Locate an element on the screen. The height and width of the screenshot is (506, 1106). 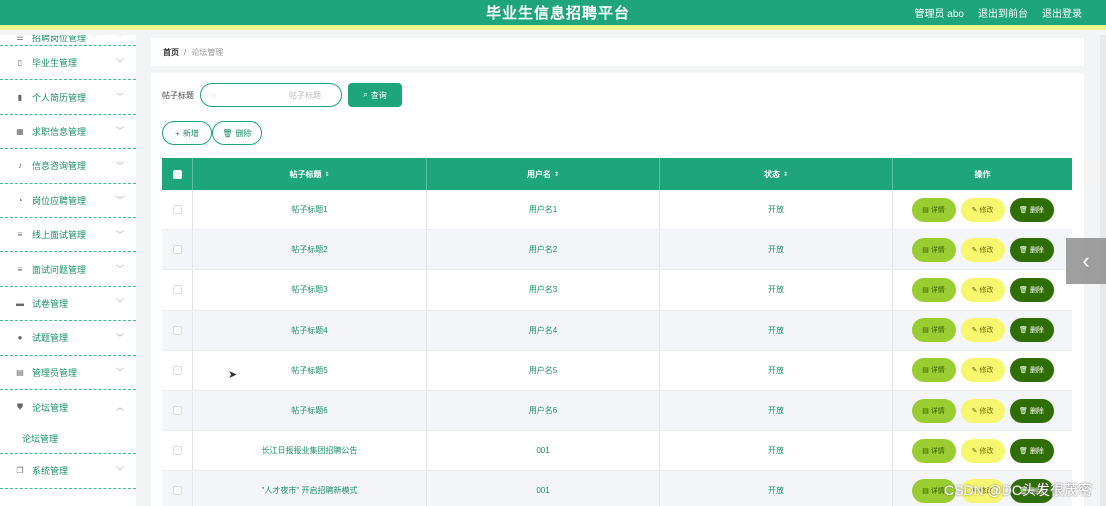
cell-user: 001 is located at coordinates (543, 488).